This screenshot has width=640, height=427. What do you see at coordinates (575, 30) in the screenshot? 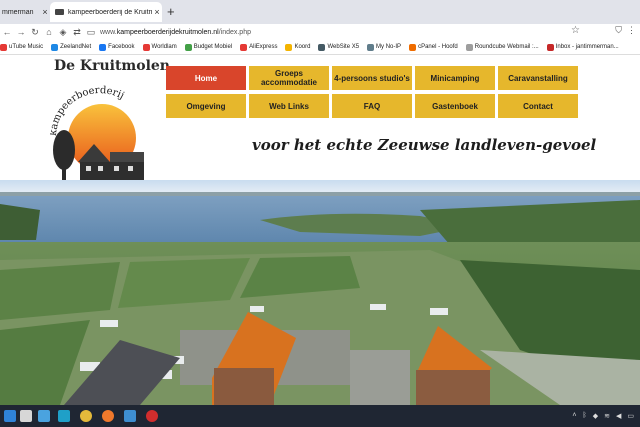
I see `bookmark-star-icon: ☆` at bounding box center [575, 30].